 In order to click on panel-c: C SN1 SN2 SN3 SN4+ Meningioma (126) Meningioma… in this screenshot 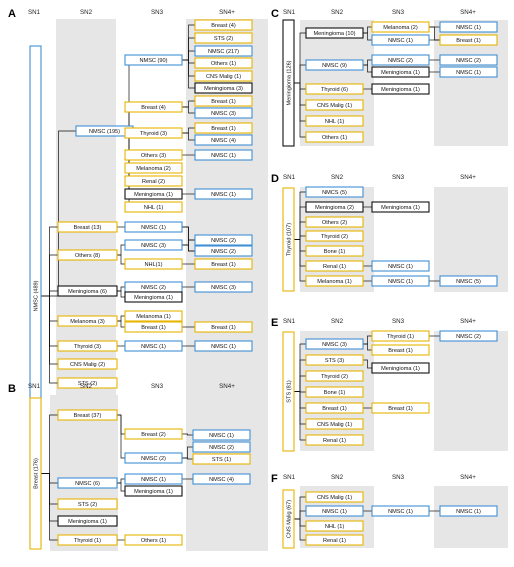, I will do `click(389, 77)`.